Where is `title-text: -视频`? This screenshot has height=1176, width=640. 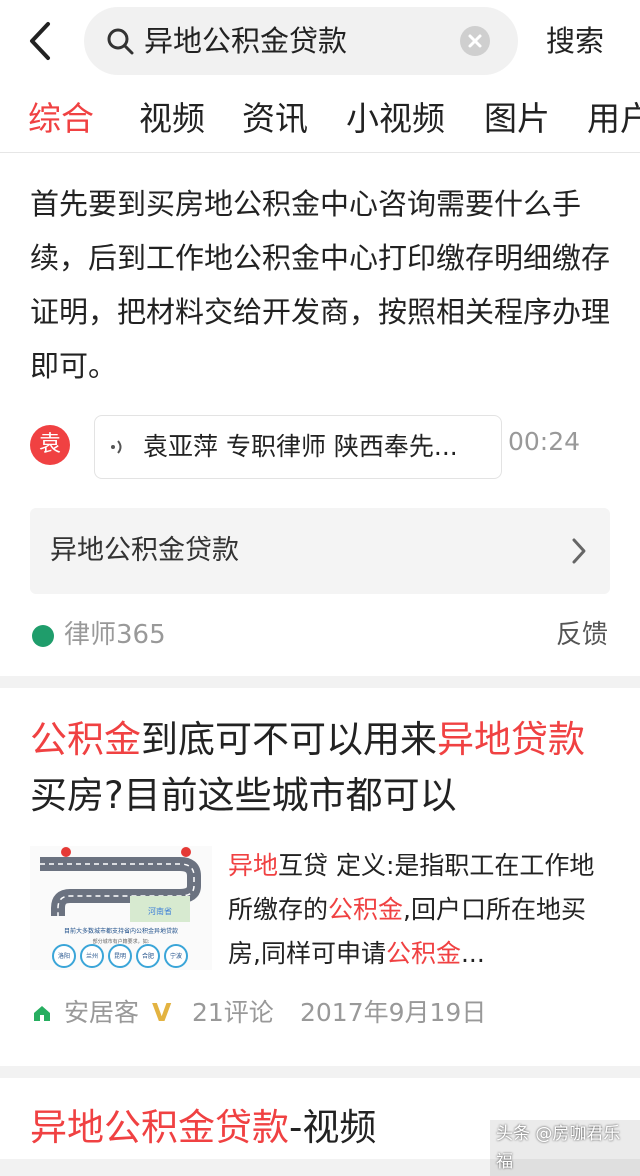
title-text: -视频 is located at coordinates (333, 1127).